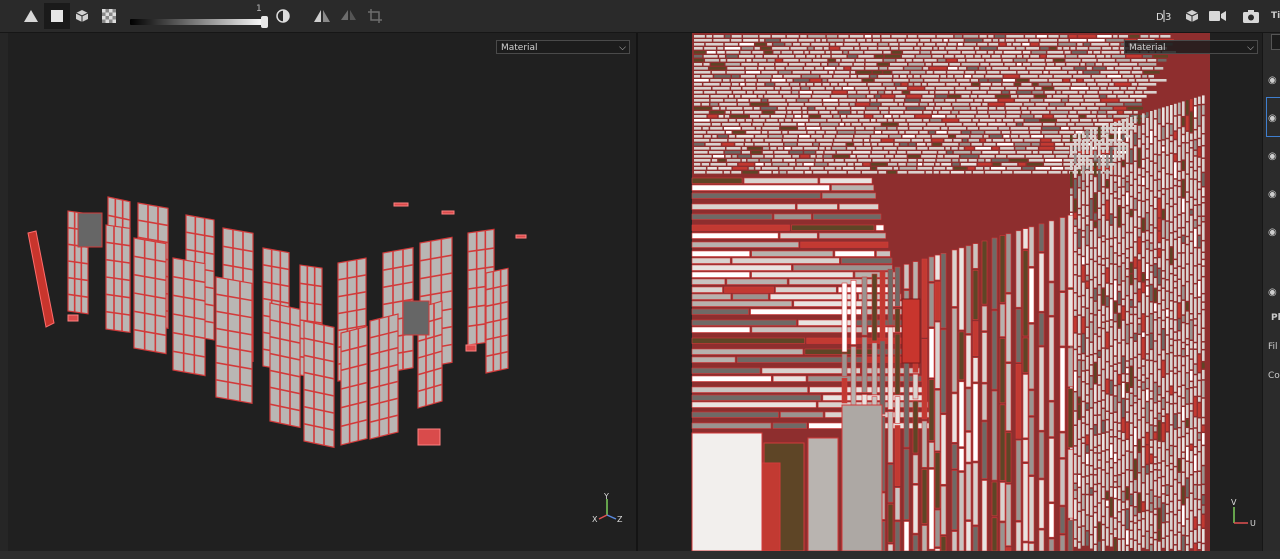 Image resolution: width=1280 pixels, height=559 pixels. Describe the element at coordinates (1253, 523) in the screenshot. I see `axis-u-label: U` at that location.